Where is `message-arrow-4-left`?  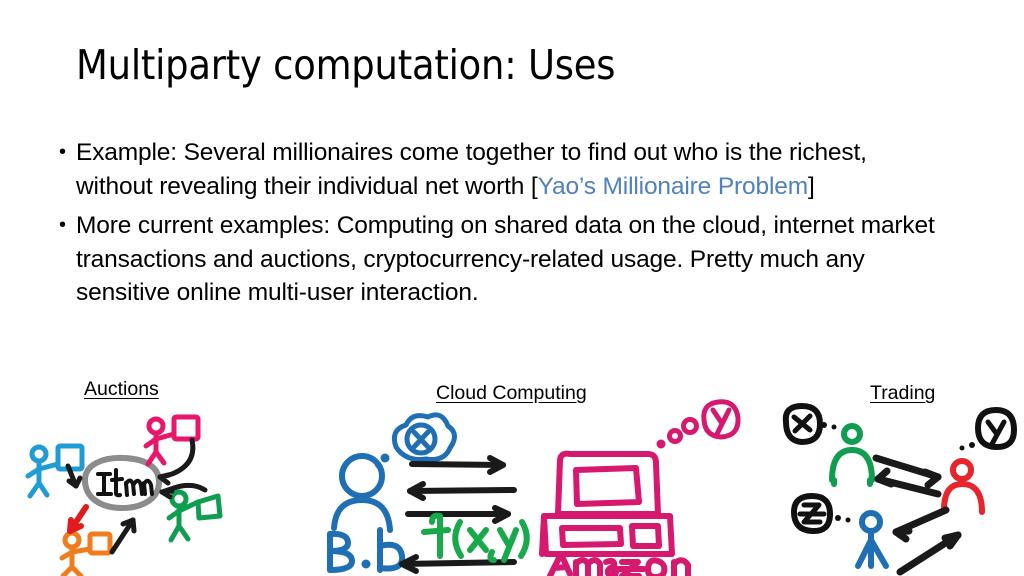
message-arrow-4-left is located at coordinates (458, 564).